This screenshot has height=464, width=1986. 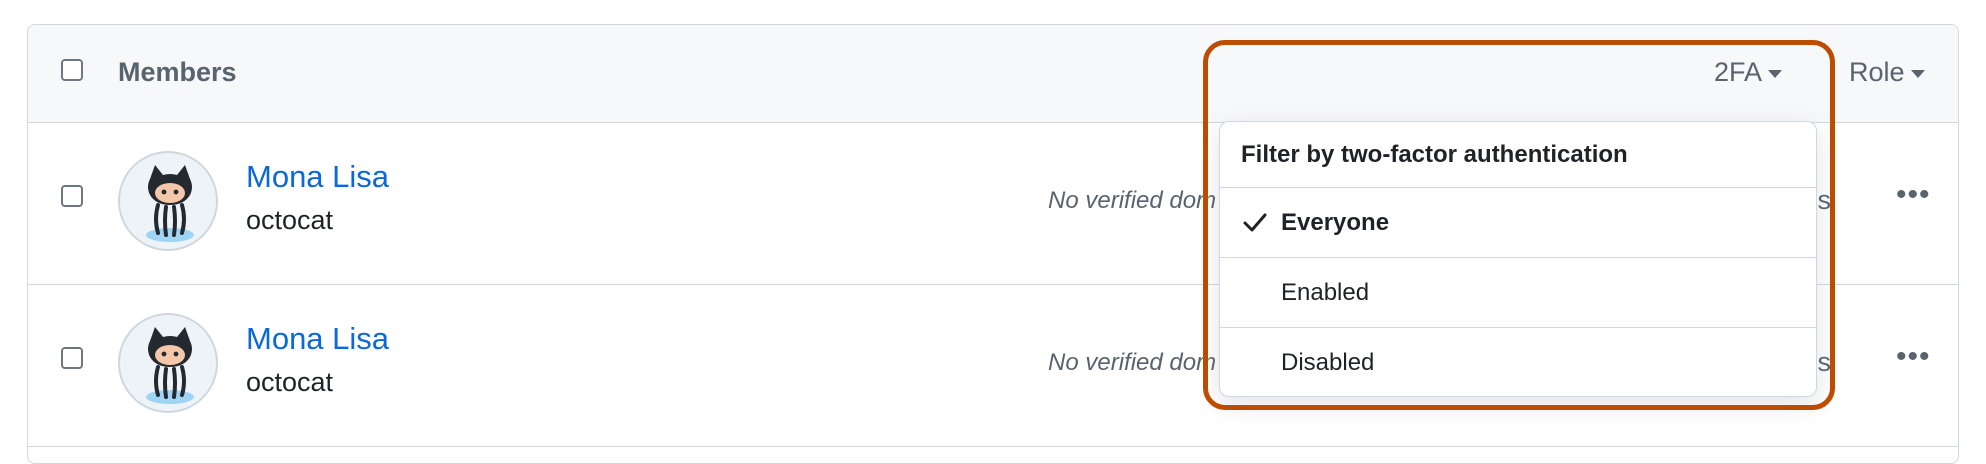 What do you see at coordinates (1518, 223) in the screenshot?
I see `filter-option-everyone: Everyone` at bounding box center [1518, 223].